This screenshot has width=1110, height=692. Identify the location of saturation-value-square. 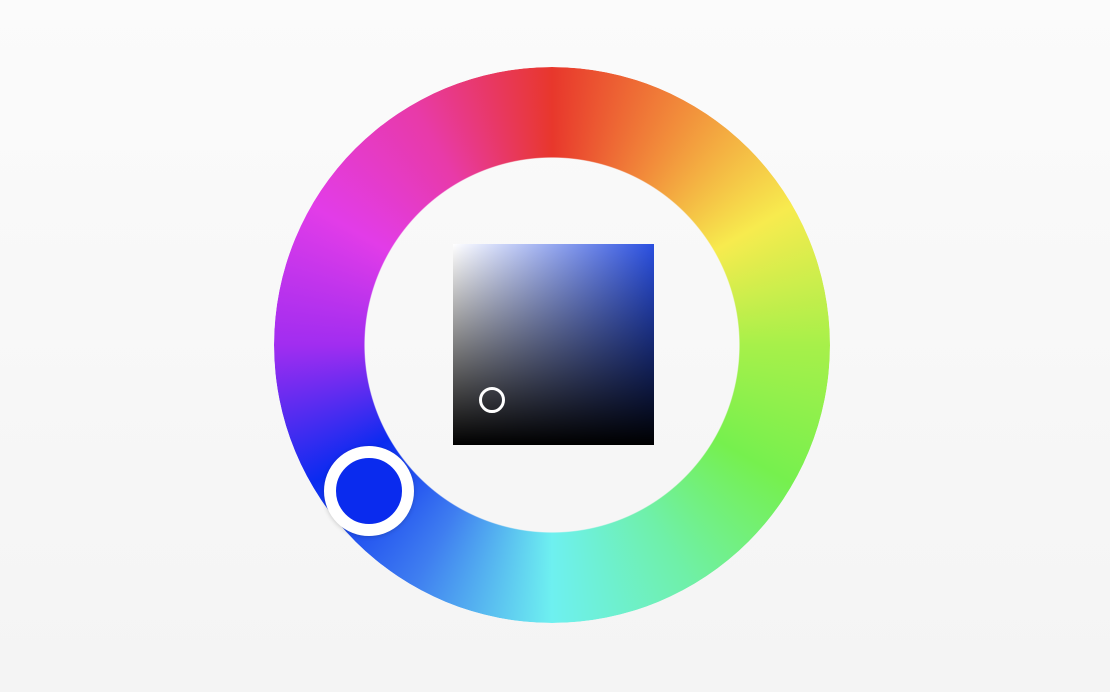
(553, 344).